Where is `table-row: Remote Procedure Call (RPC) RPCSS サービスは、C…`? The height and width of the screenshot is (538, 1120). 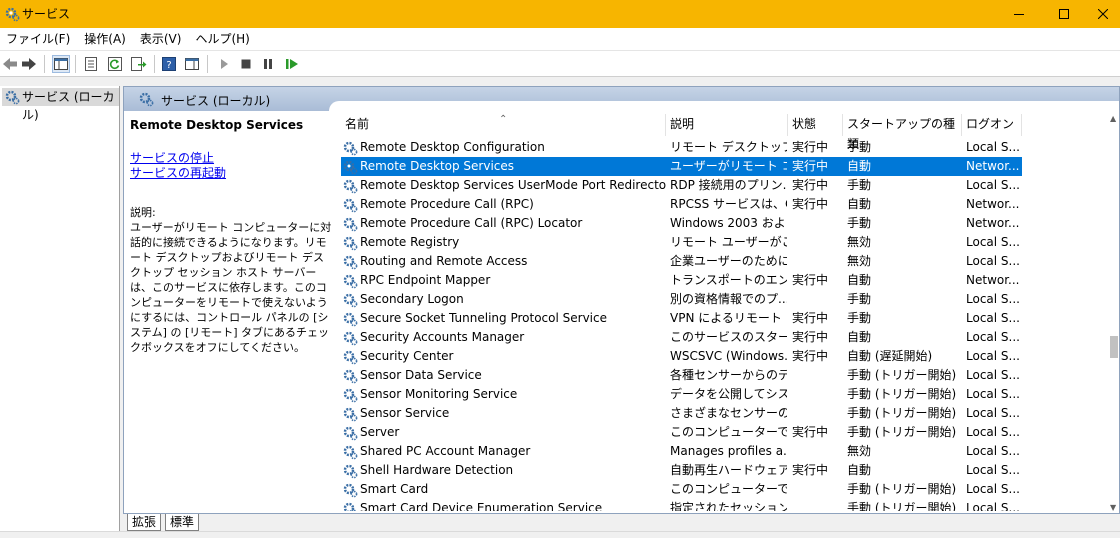
table-row: Remote Procedure Call (RPC) RPCSS サービスは、C… is located at coordinates (681, 204).